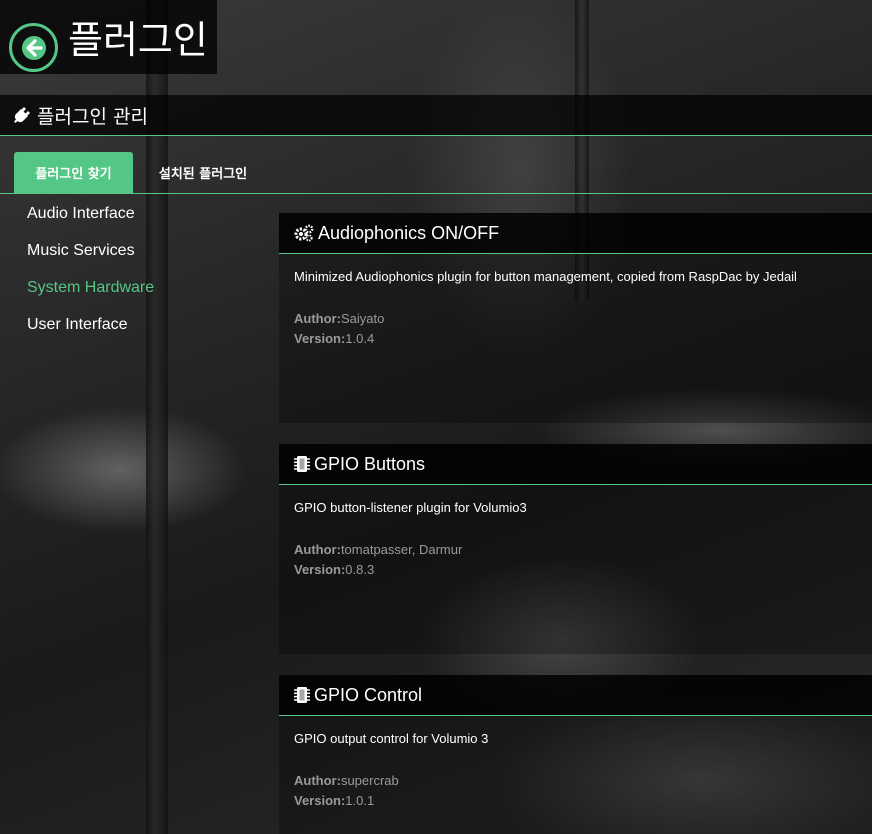 The width and height of the screenshot is (872, 834). What do you see at coordinates (436, 115) in the screenshot?
I see `section-header: 플러그인 관리` at bounding box center [436, 115].